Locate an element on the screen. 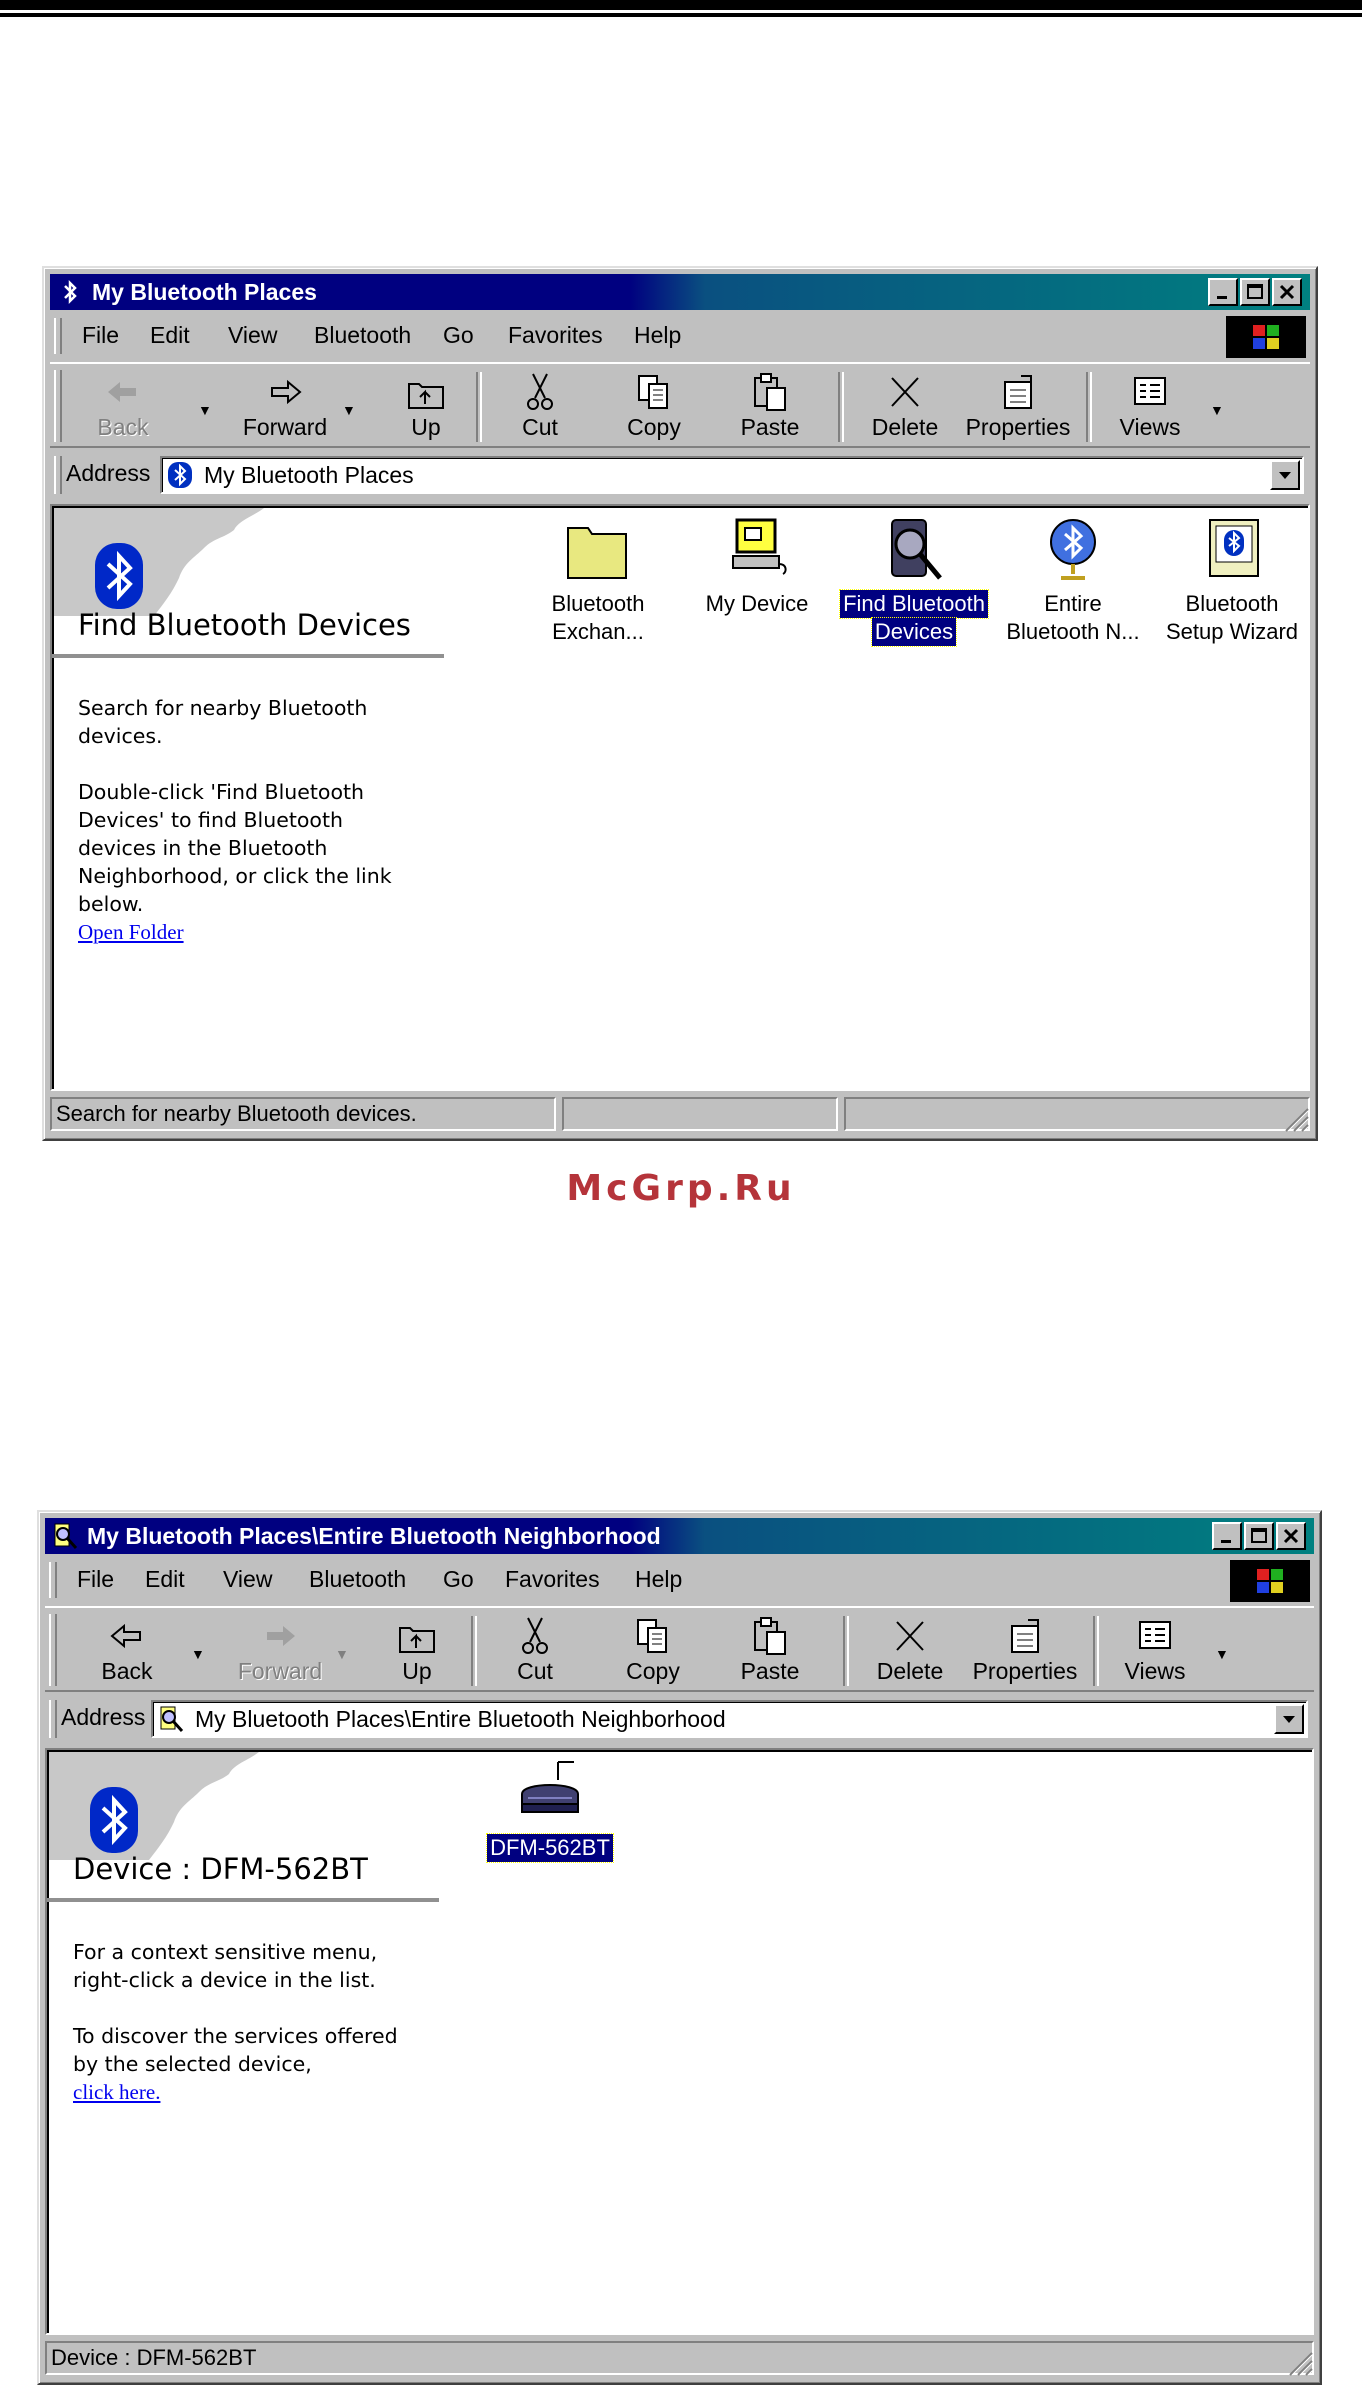  page-rule-thin is located at coordinates (681, 15).